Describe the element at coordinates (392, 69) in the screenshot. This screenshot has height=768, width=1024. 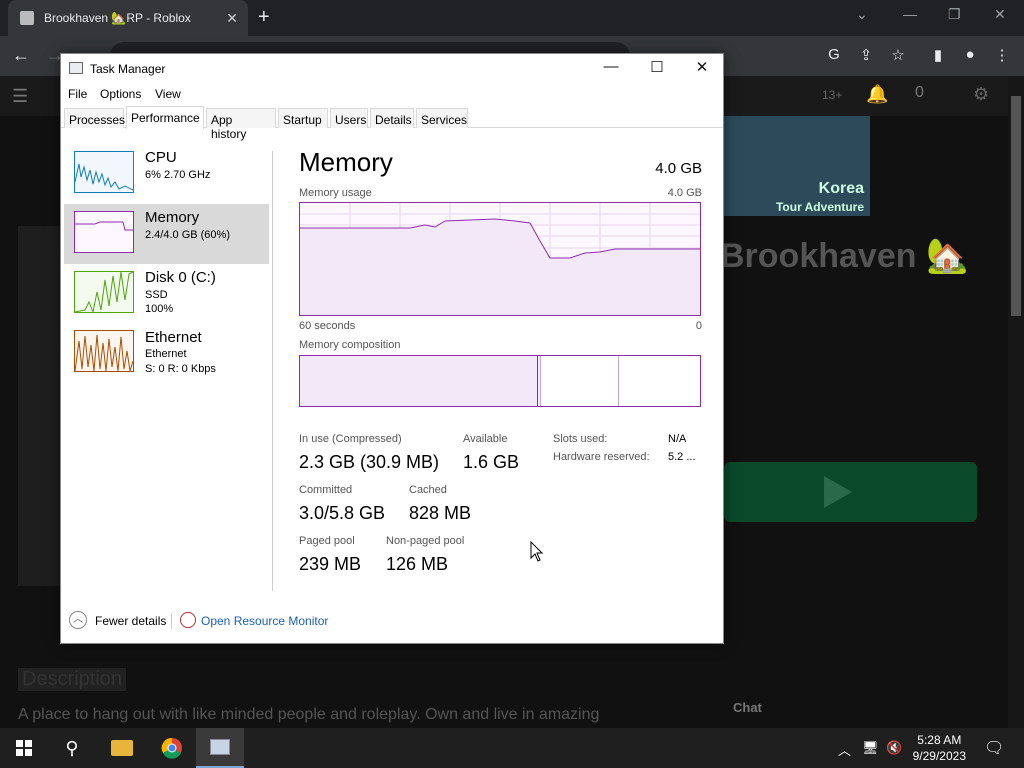
I see `task-manager-titlebar: Task Manager — ☐ ✕` at that location.